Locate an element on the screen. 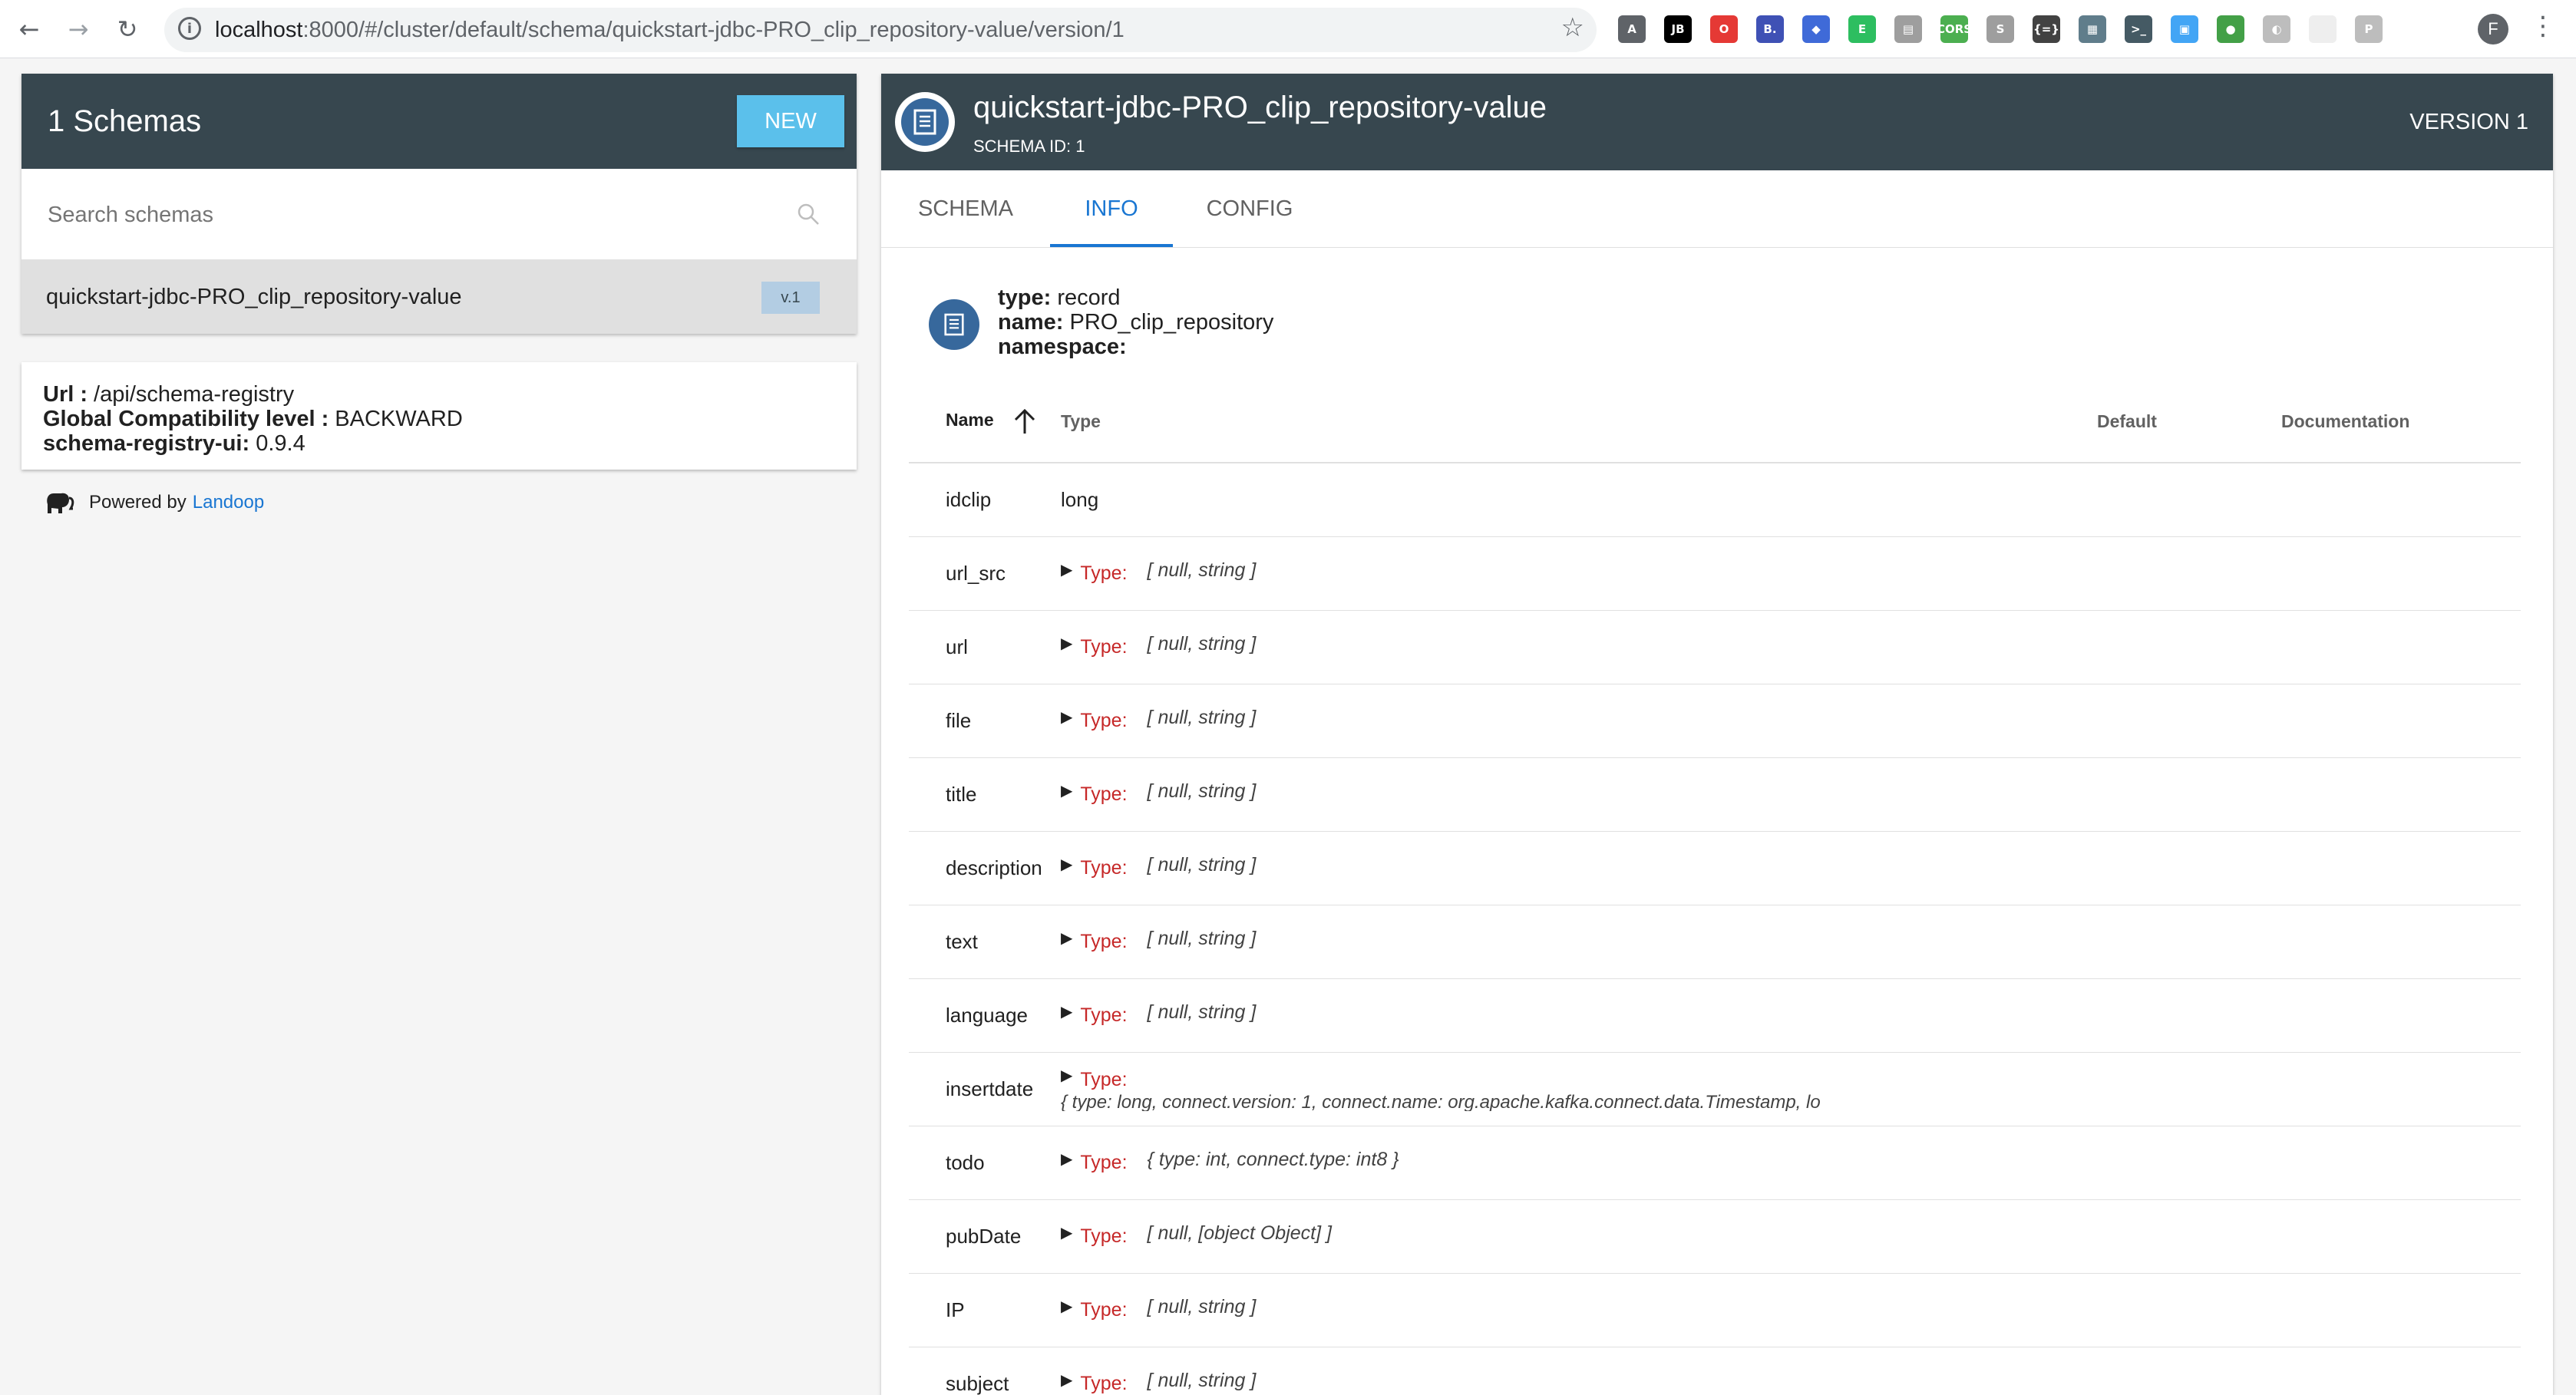 The image size is (2576, 1395). opera-ext-icon: O is located at coordinates (1724, 29).